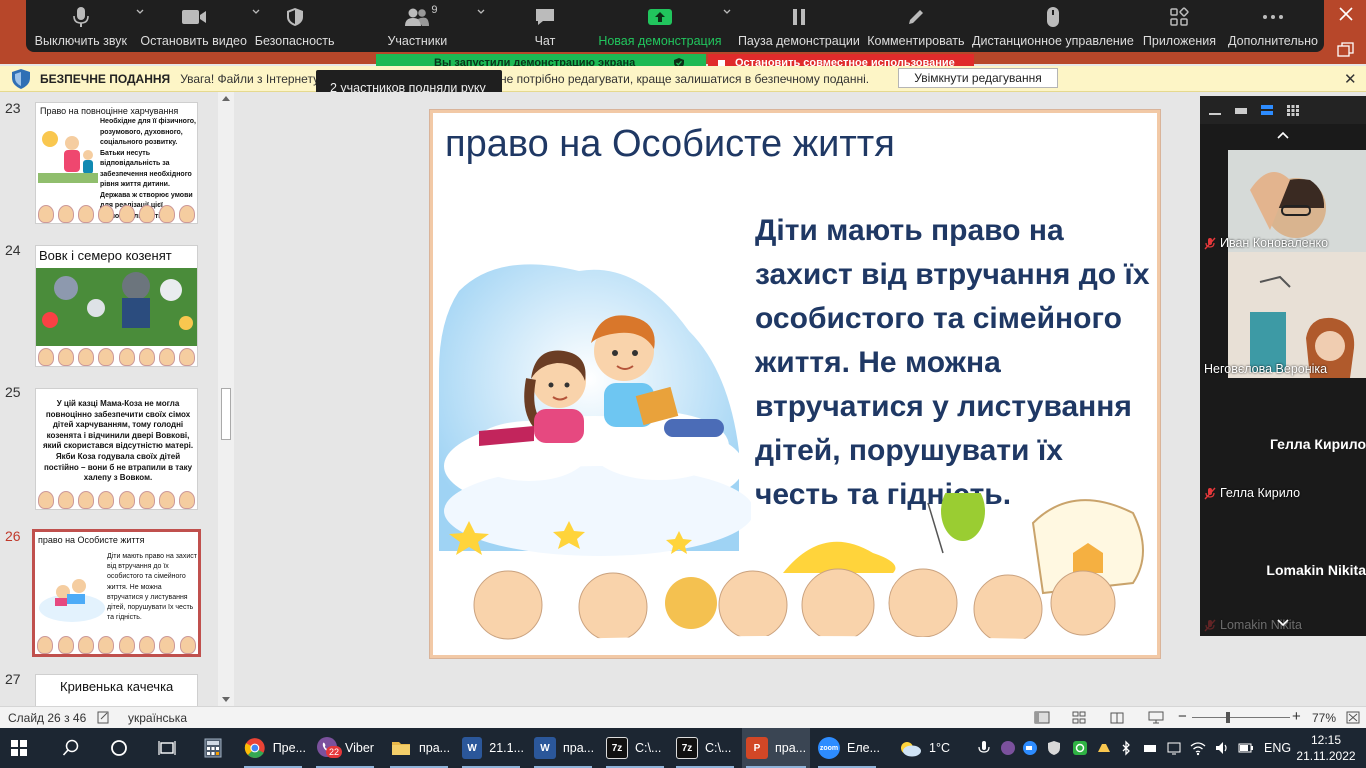 This screenshot has width=1366, height=768. I want to click on spellcheck-icon, so click(104, 717).